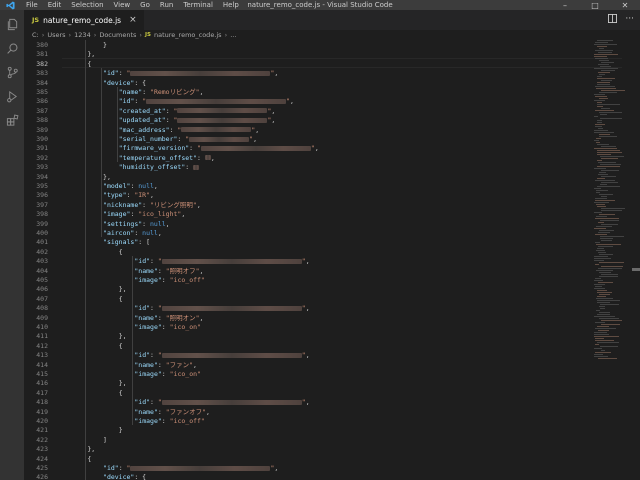 The image size is (640, 480). Describe the element at coordinates (105, 440) in the screenshot. I see `code-line: ]` at that location.